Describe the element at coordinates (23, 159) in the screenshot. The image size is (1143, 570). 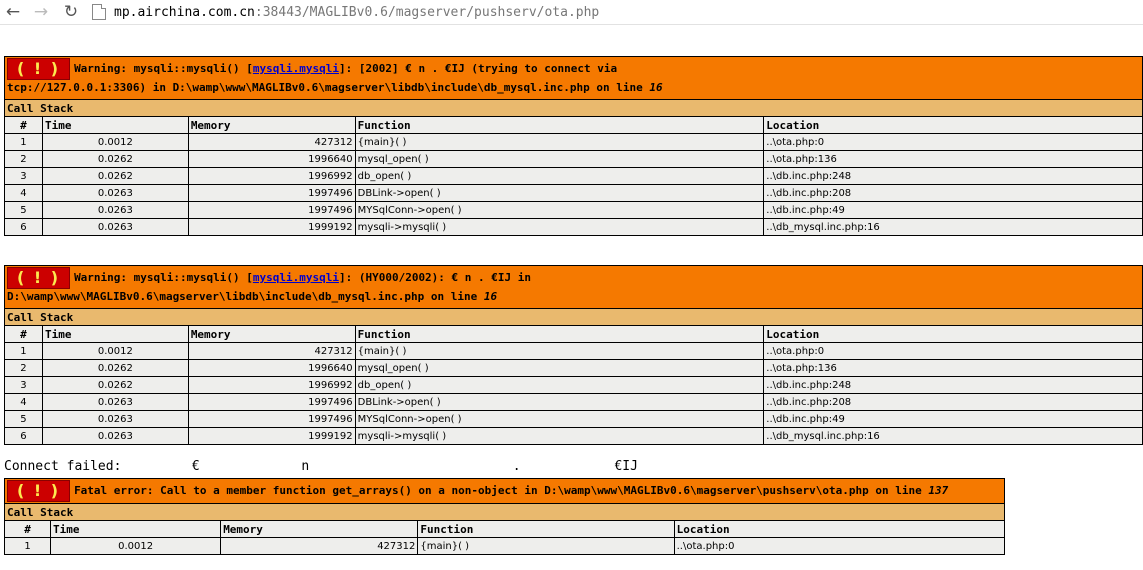
I see `stack-index: 2` at that location.